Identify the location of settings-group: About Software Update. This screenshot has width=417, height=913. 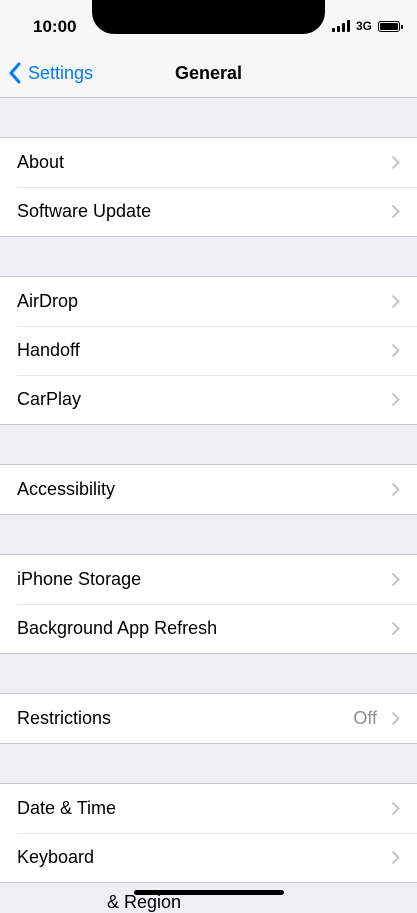
(208, 187).